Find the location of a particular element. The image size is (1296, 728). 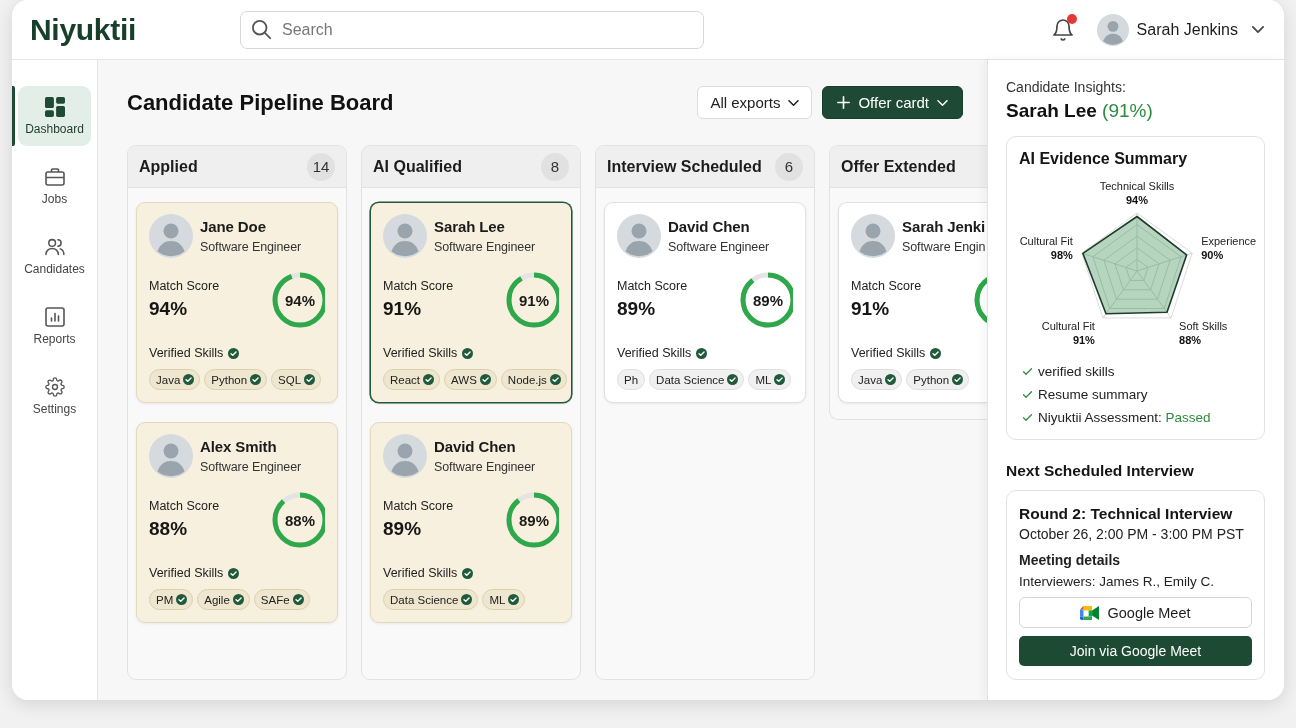

candidate-card: Sarah Lee Software Engineer Match Score 91% 91% Verified Skills React AWS Node.js is located at coordinates (471, 302).